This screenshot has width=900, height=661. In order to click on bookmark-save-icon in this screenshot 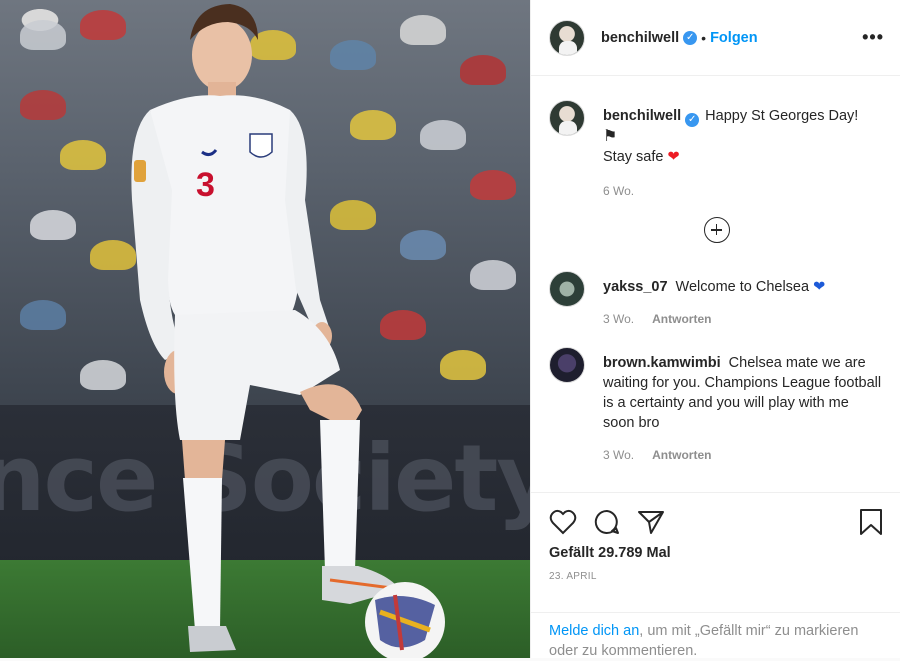, I will do `click(871, 522)`.